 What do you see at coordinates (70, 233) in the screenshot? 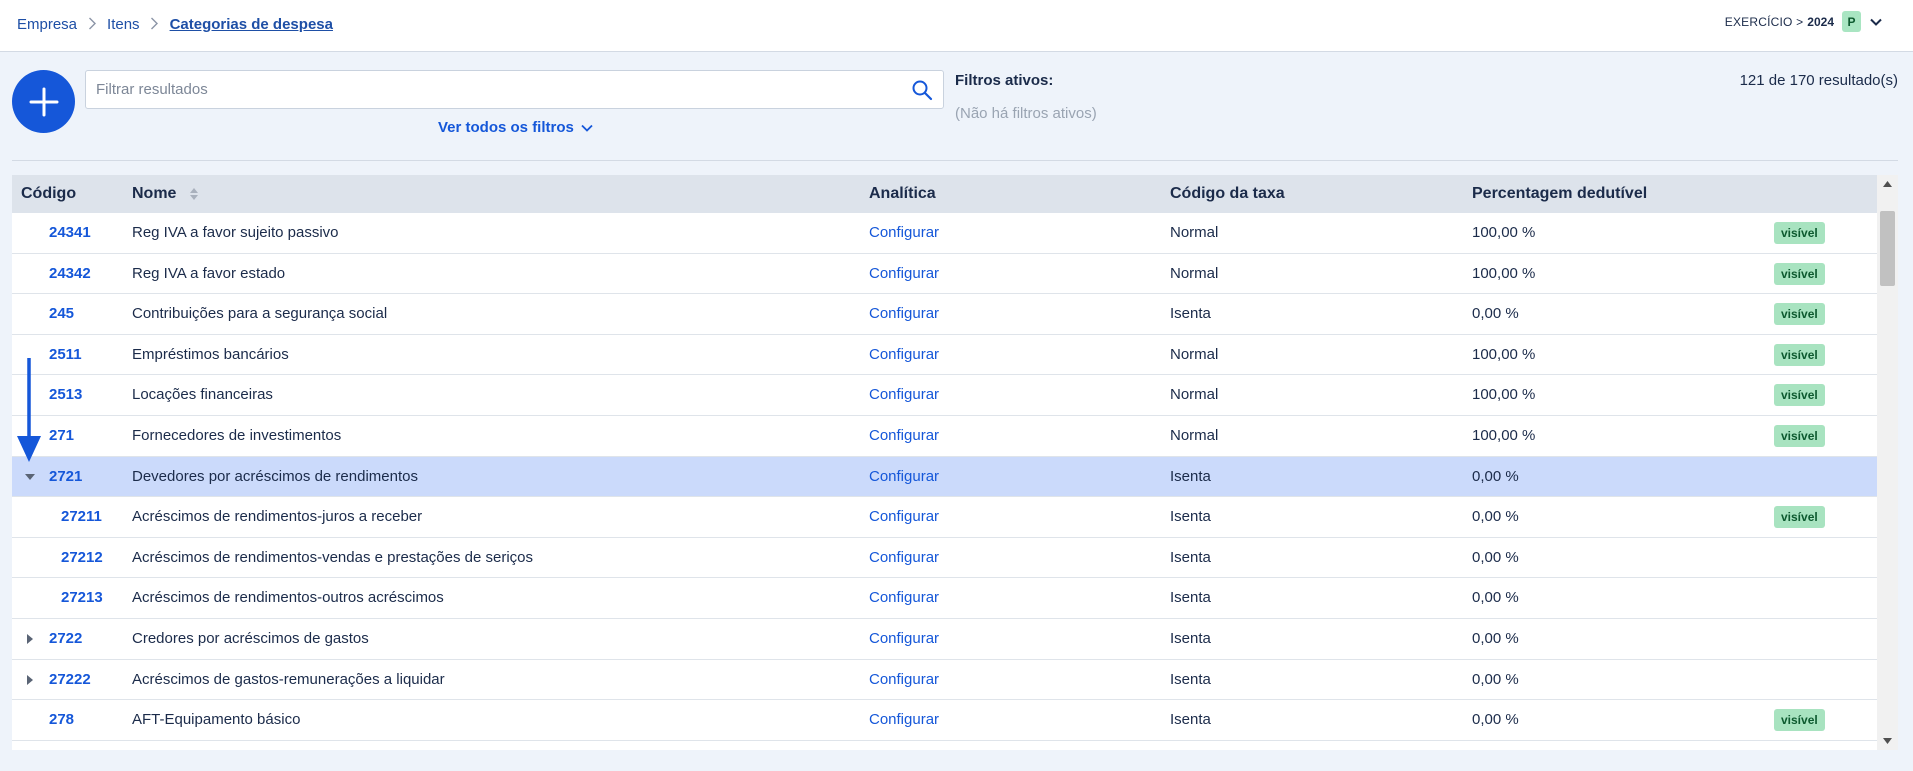
I see `row-code: 24341` at bounding box center [70, 233].